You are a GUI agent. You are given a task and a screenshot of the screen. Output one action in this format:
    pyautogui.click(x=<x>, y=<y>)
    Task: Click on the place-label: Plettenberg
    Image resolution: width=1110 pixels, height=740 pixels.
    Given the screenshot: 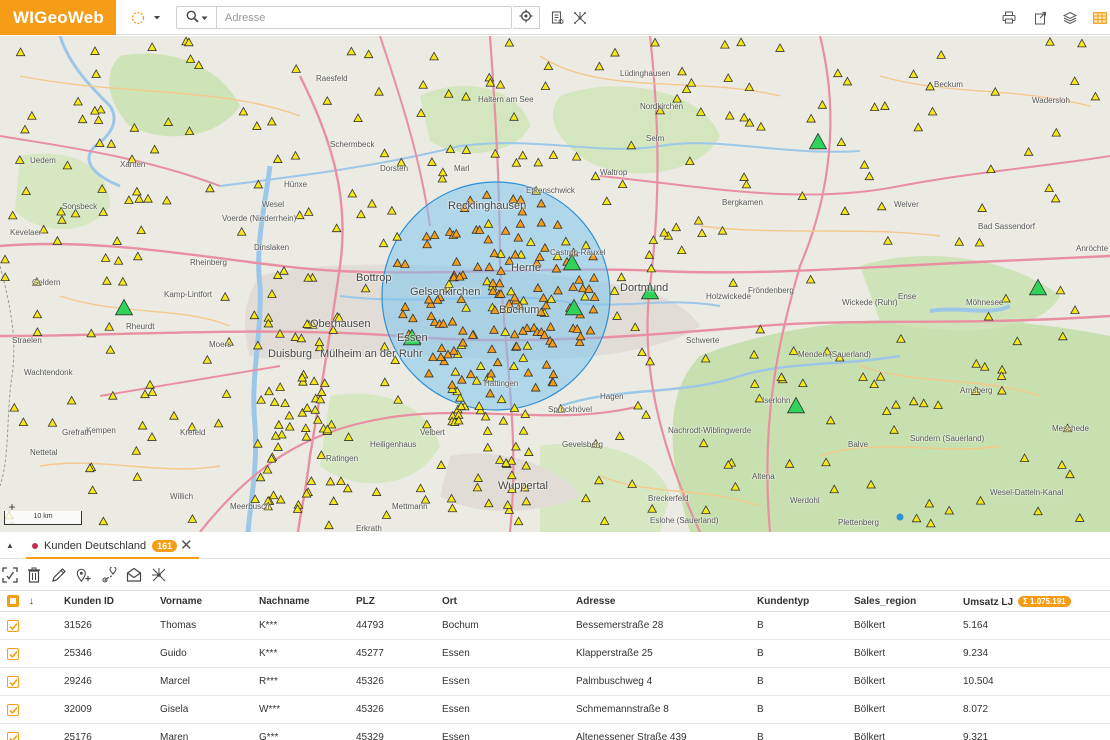 What is the action you would take?
    pyautogui.click(x=858, y=522)
    